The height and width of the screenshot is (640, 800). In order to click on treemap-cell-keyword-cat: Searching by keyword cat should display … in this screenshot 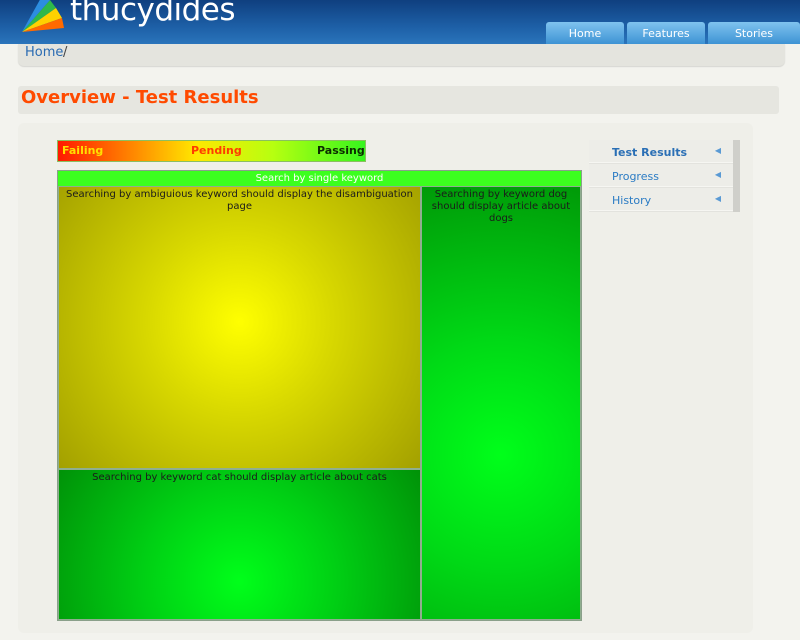, I will do `click(239, 544)`.